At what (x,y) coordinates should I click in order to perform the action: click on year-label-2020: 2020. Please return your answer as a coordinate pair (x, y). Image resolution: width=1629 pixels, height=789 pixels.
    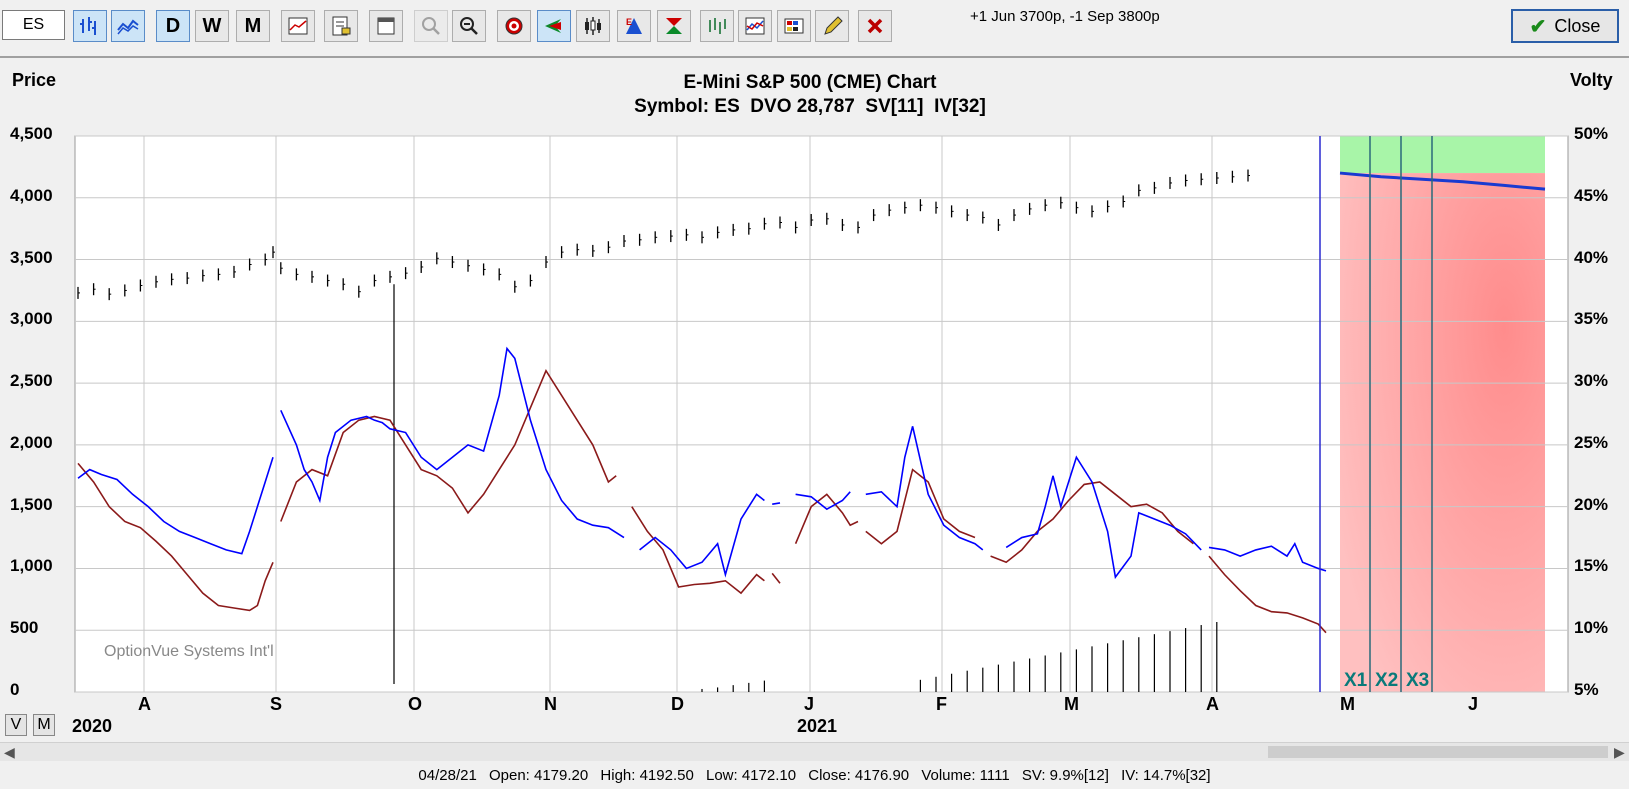
    Looking at the image, I should click on (92, 726).